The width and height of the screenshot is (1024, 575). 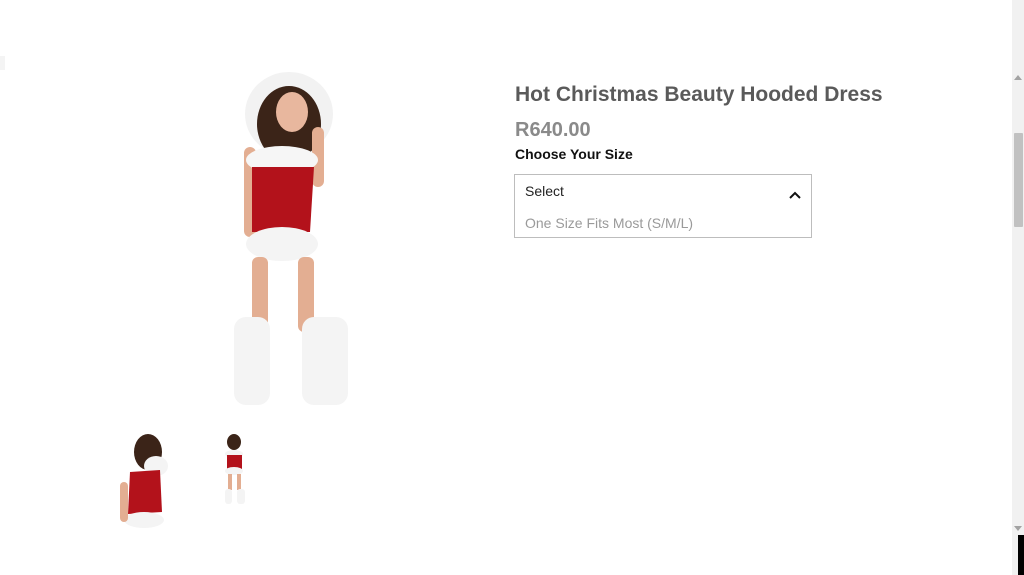 I want to click on size-select-value: Select, so click(x=544, y=191).